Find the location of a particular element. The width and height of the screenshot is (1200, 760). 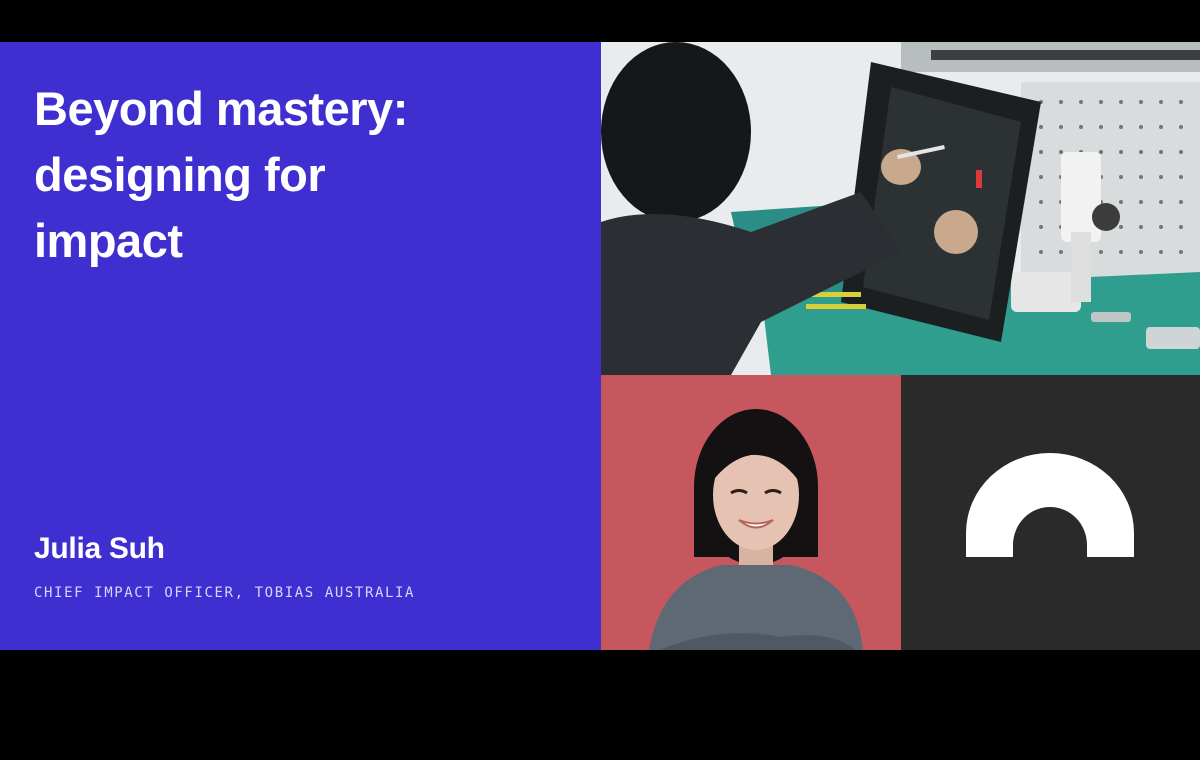

speaker-portrait-illustration is located at coordinates (751, 512).